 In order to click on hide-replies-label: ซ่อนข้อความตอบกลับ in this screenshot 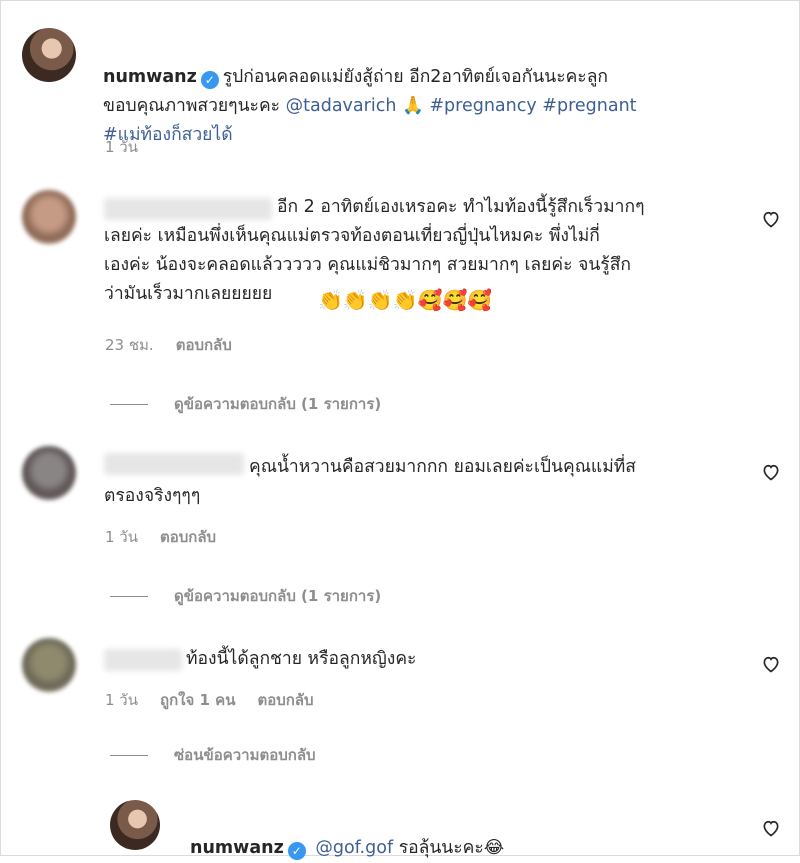, I will do `click(245, 755)`.